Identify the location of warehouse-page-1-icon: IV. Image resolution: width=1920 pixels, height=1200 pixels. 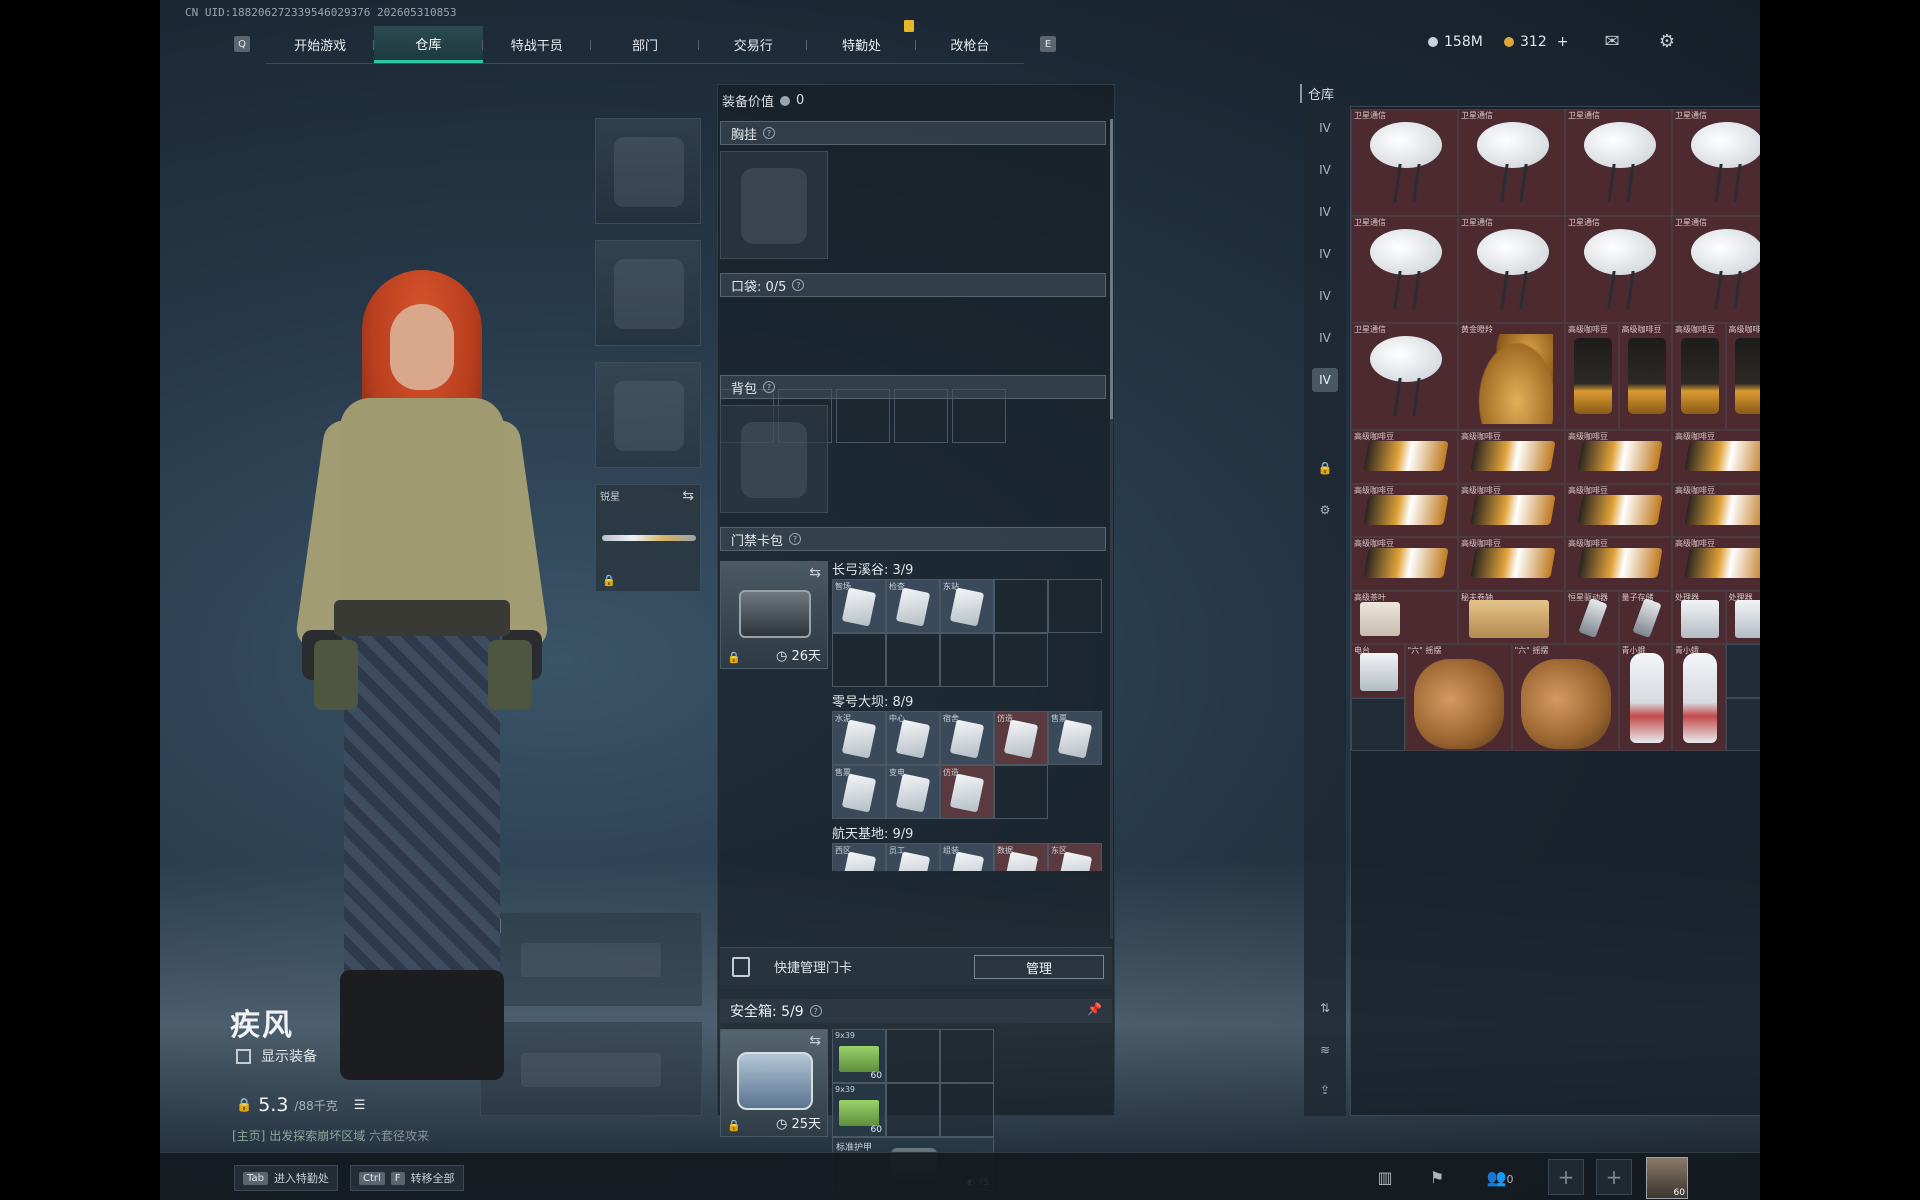
(1325, 128).